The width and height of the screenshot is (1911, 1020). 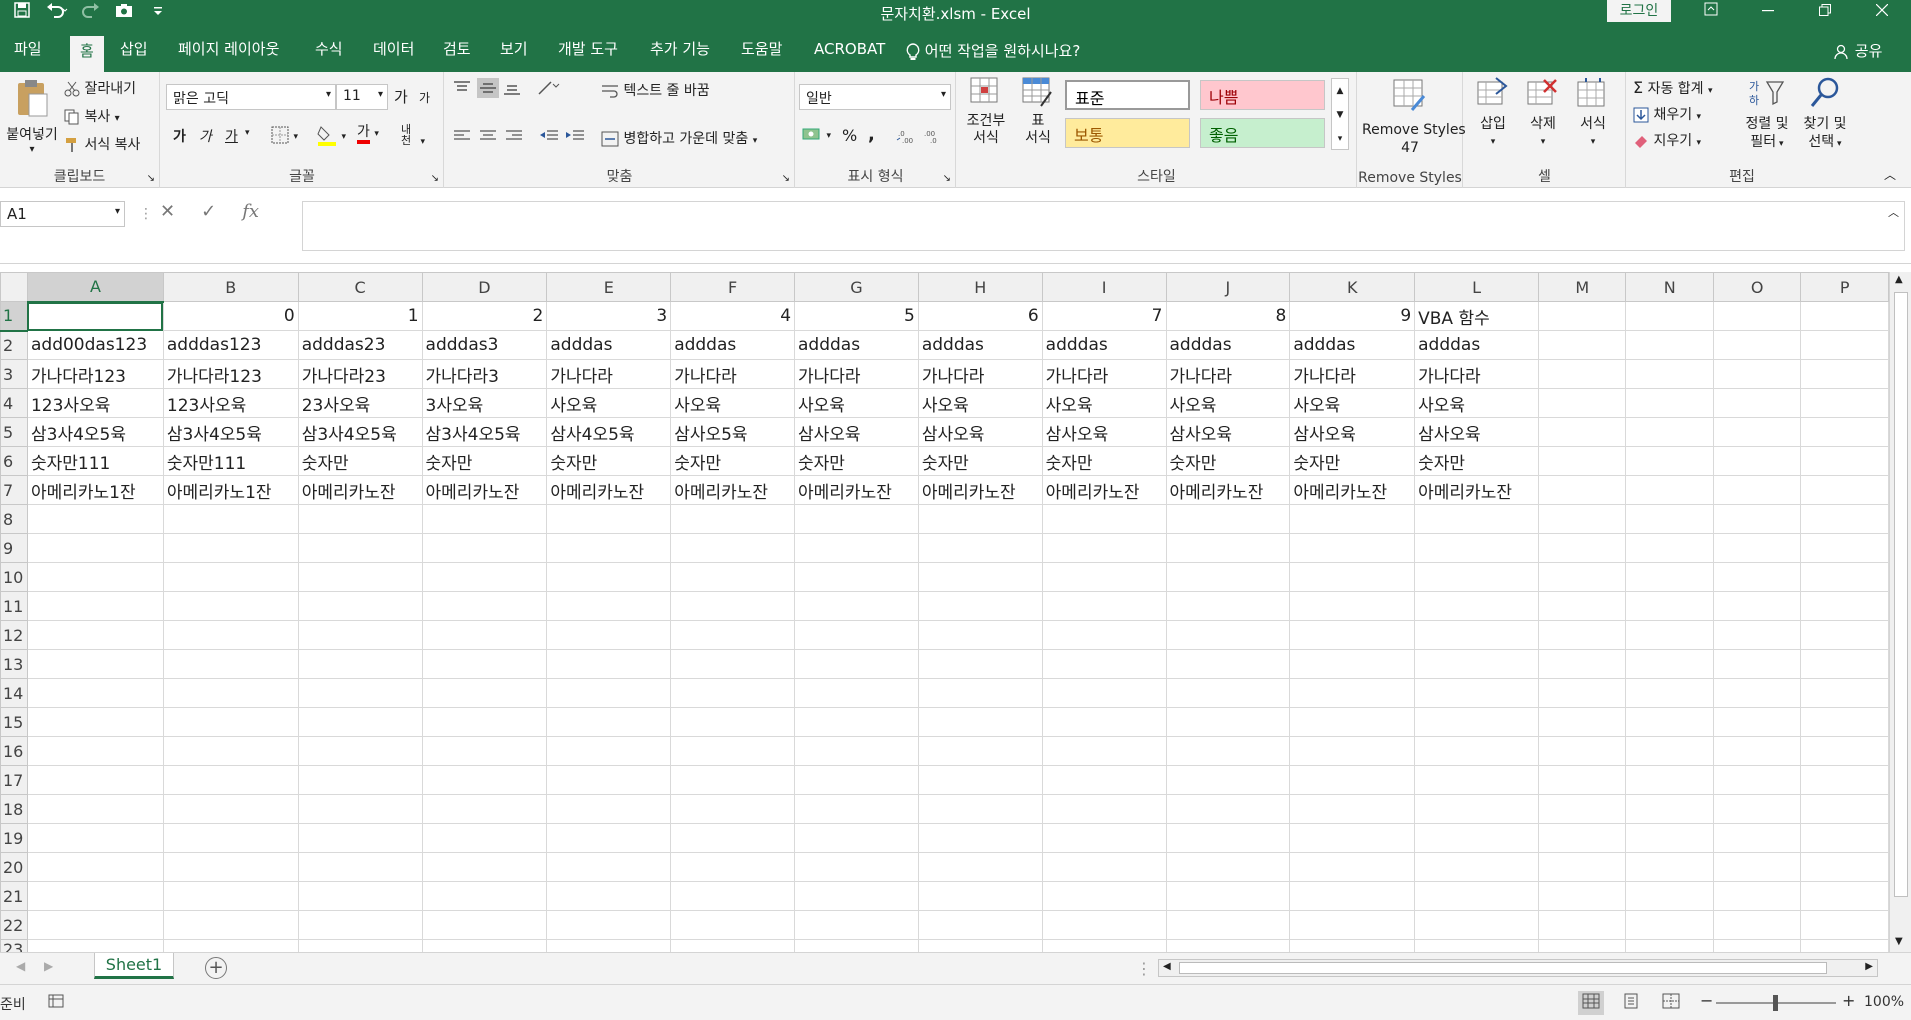 What do you see at coordinates (1757, 519) in the screenshot?
I see `cell-O8` at bounding box center [1757, 519].